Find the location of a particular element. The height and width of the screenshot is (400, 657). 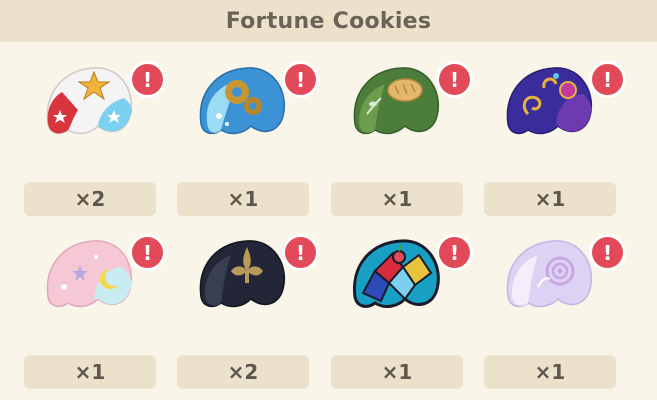

gear-cookie-icon is located at coordinates (242, 98).